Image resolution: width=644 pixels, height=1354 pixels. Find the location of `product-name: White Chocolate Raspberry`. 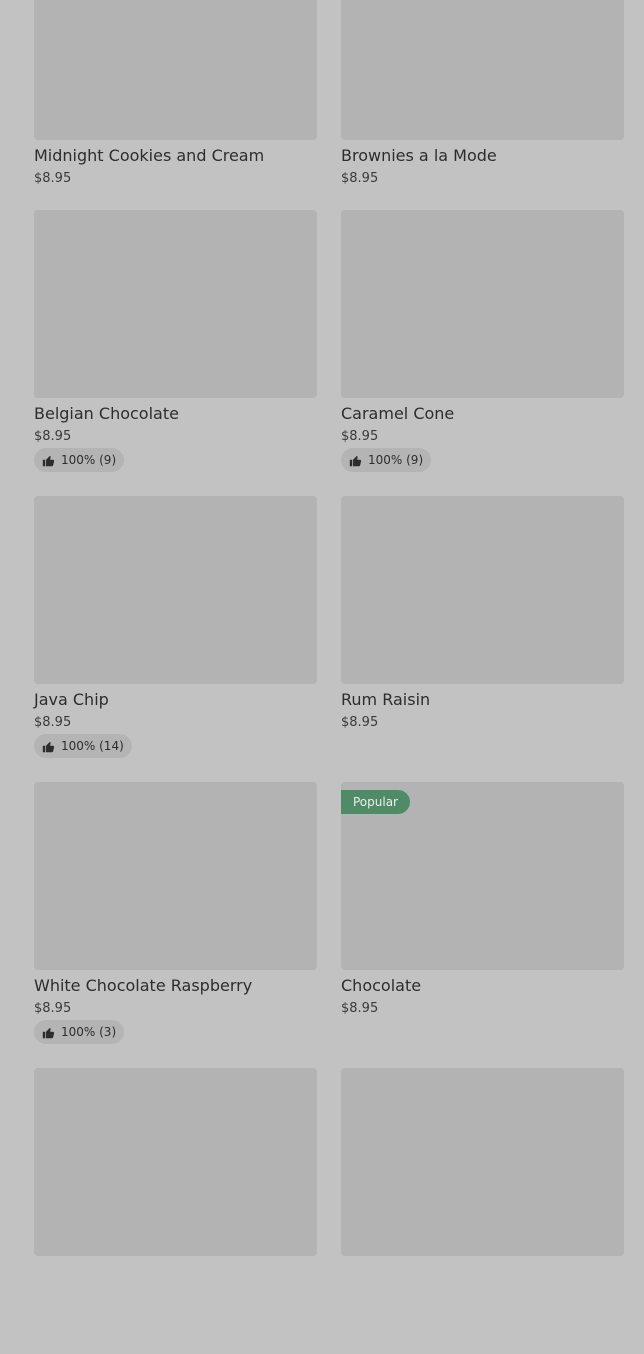

product-name: White Chocolate Raspberry is located at coordinates (143, 986).